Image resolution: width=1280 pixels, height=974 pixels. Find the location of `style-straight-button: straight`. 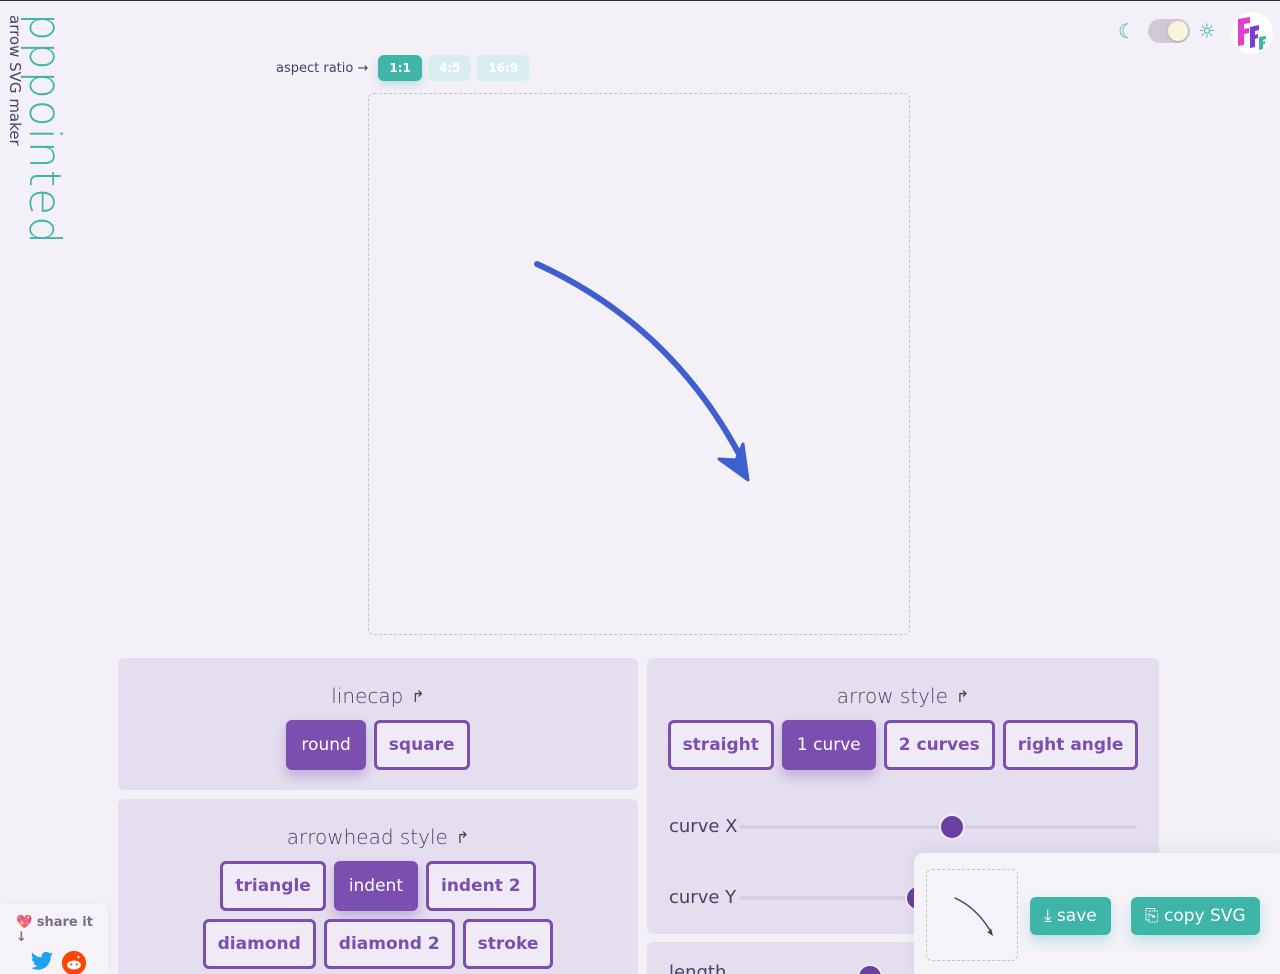

style-straight-button: straight is located at coordinates (720, 745).